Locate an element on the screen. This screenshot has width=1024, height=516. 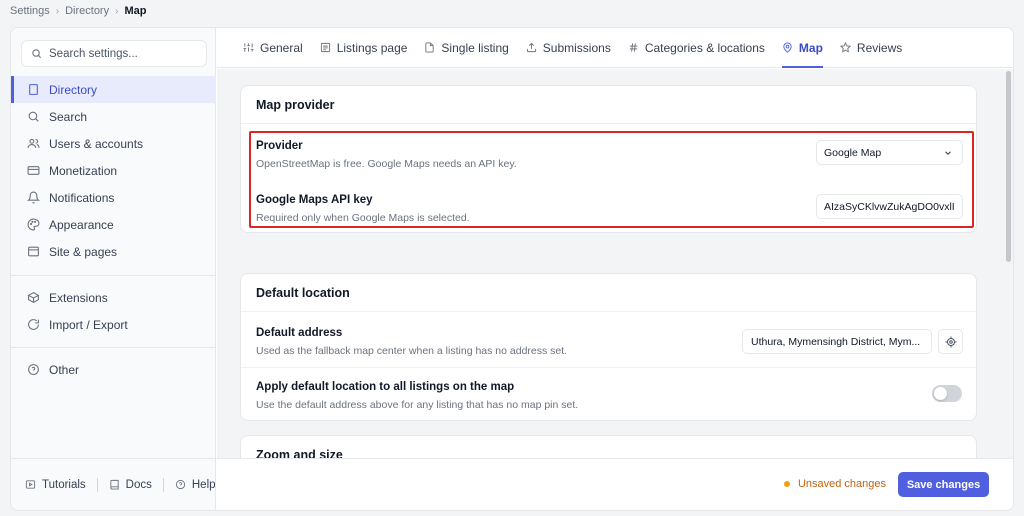
help-link: Help is located at coordinates (195, 485).